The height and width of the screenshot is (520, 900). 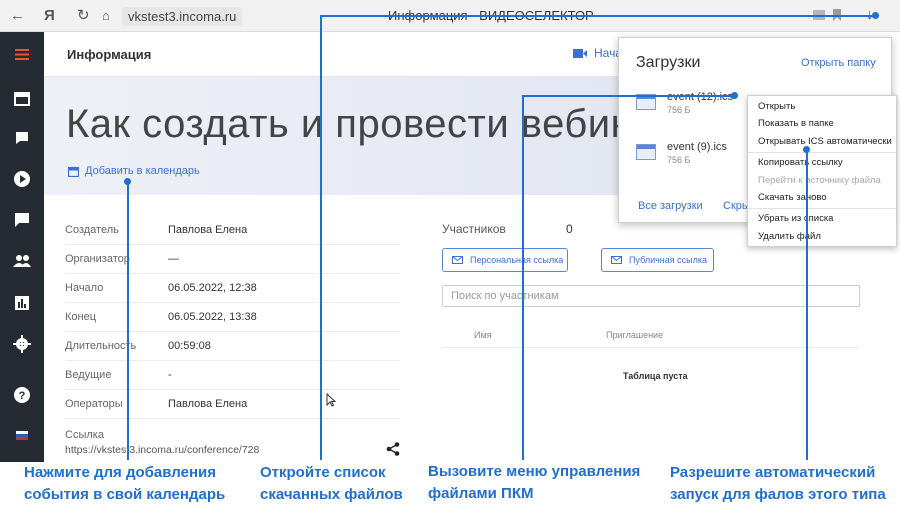 What do you see at coordinates (474, 229) in the screenshot?
I see `participants-label: Участников` at bounding box center [474, 229].